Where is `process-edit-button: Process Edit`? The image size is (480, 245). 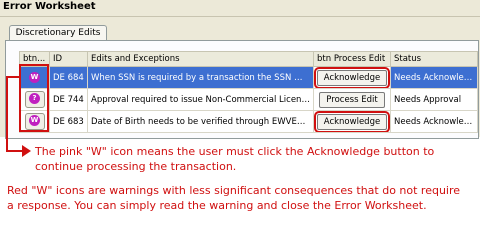
process-edit-button: Process Edit is located at coordinates (352, 99).